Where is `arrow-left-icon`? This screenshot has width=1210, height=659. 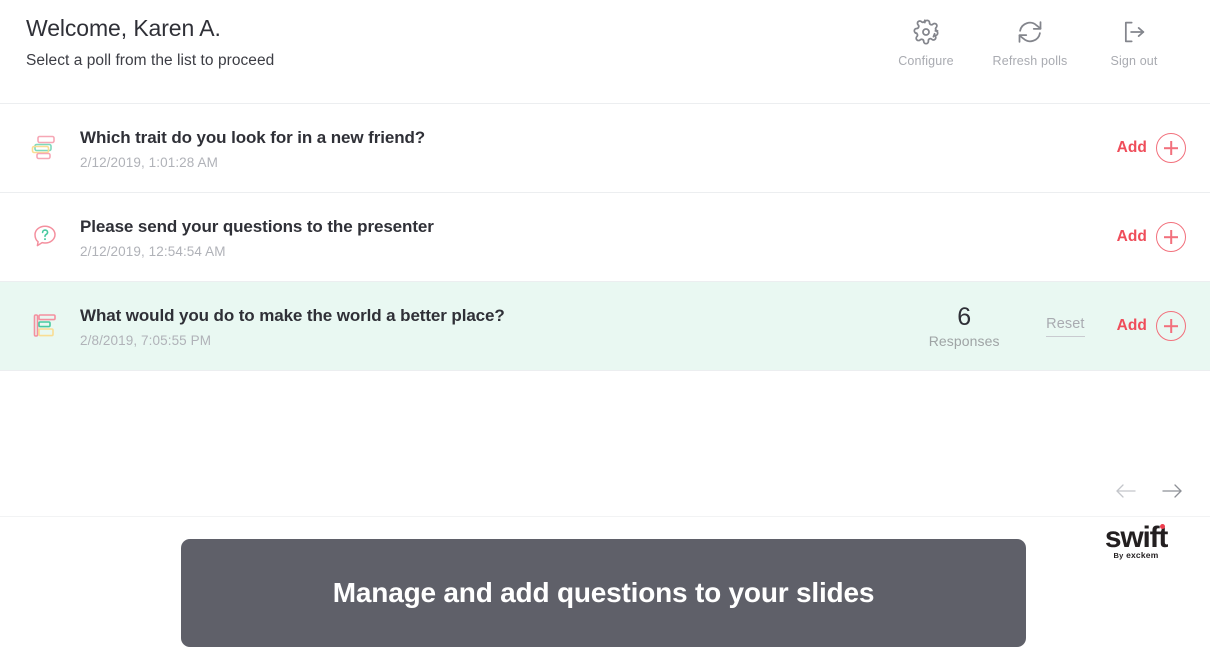 arrow-left-icon is located at coordinates (1126, 491).